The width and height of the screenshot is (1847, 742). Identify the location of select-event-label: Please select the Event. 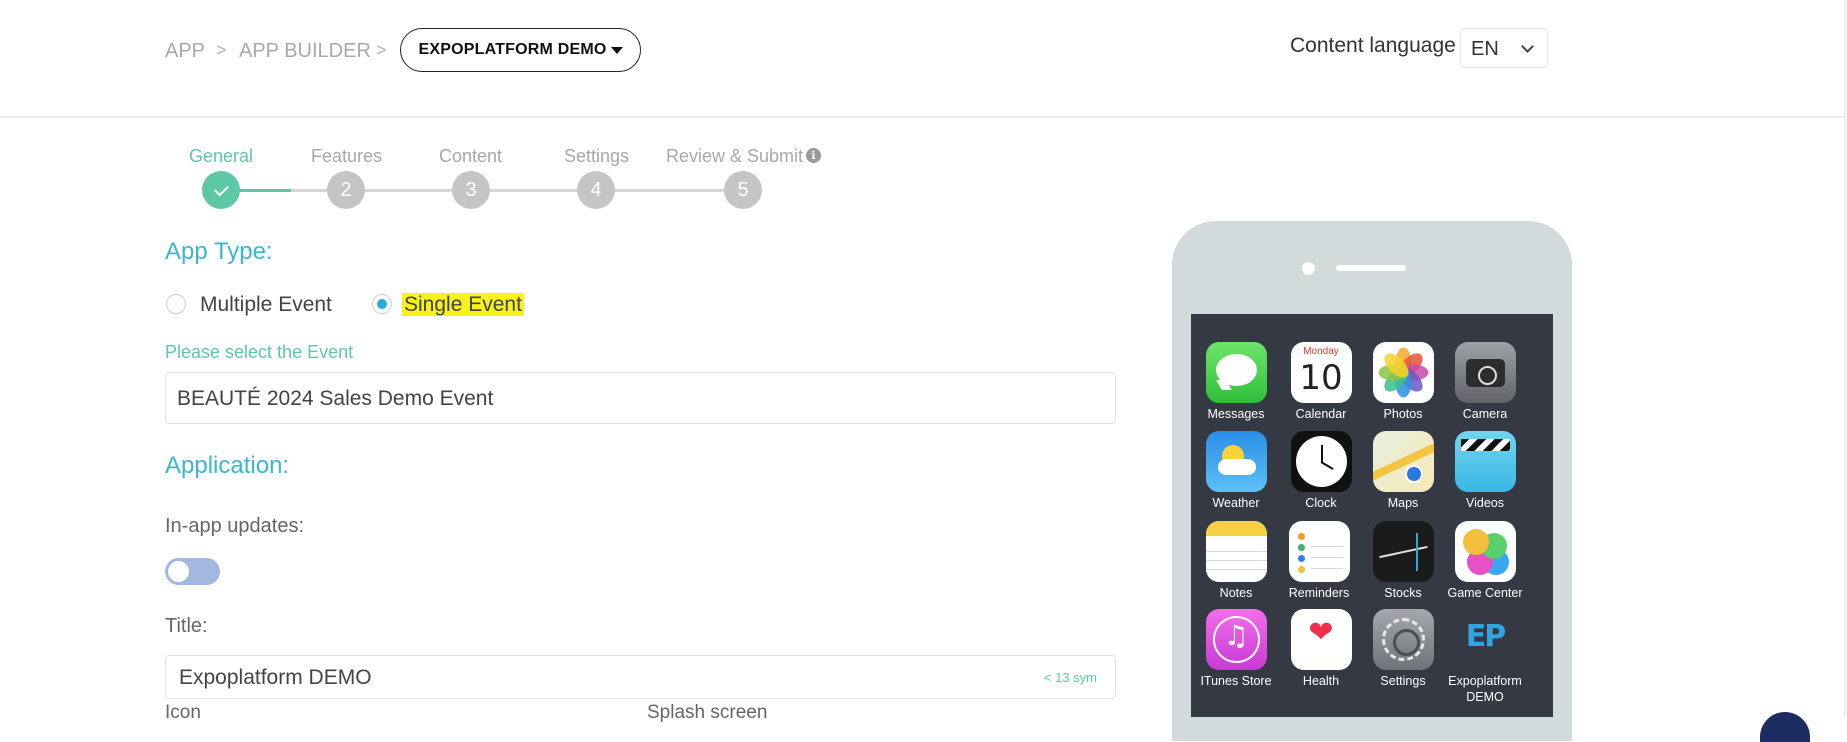
(259, 352).